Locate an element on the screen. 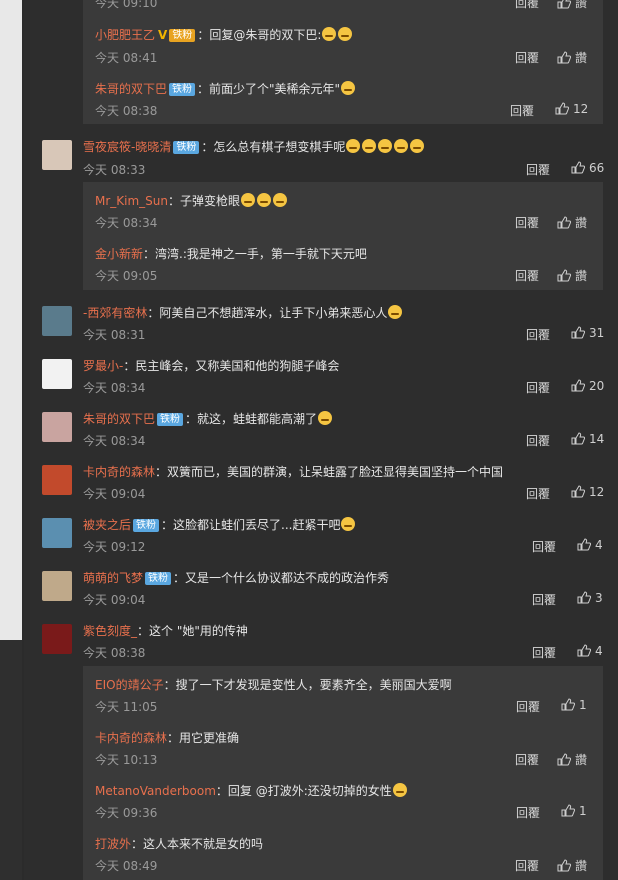 The width and height of the screenshot is (618, 880). reply-text: 小肥肥王乙 V 铁粉 ：回复@朱哥的双下巴: is located at coordinates (224, 34).